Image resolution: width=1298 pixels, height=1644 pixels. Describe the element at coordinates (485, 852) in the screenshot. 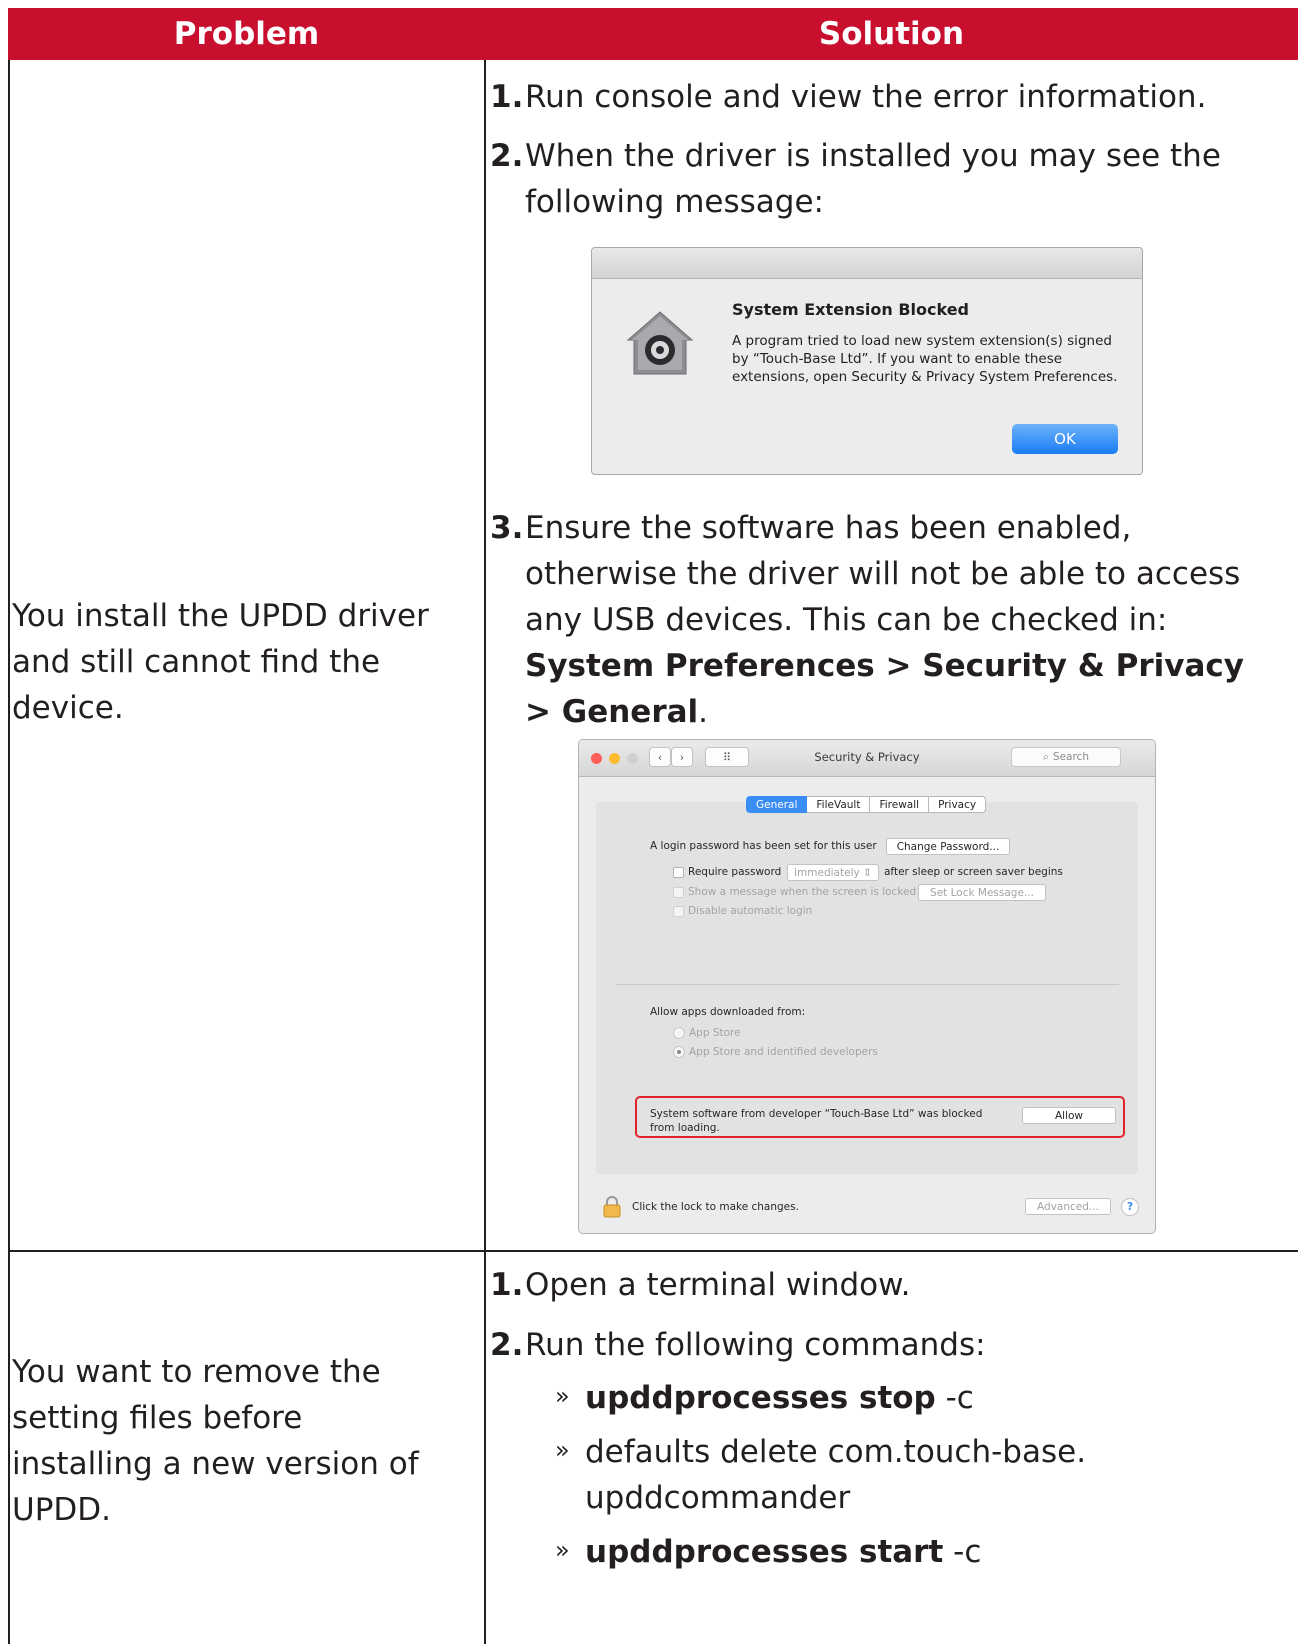

I see `table-column-divider` at that location.